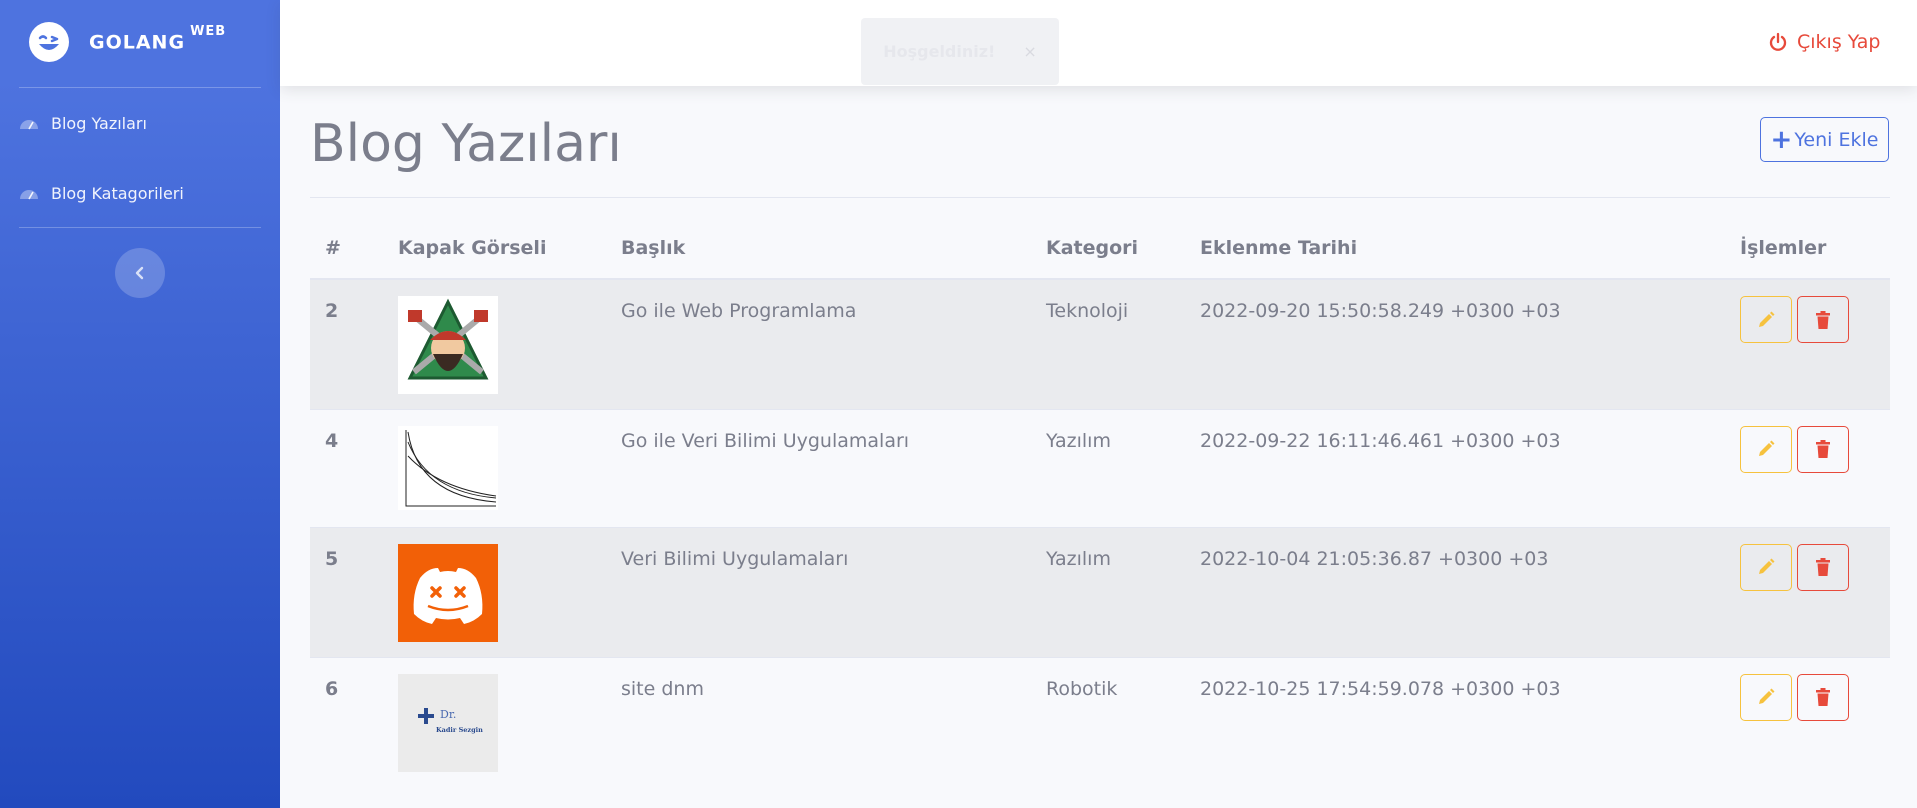  What do you see at coordinates (466, 144) in the screenshot?
I see `page-title: Blog Yazıları` at bounding box center [466, 144].